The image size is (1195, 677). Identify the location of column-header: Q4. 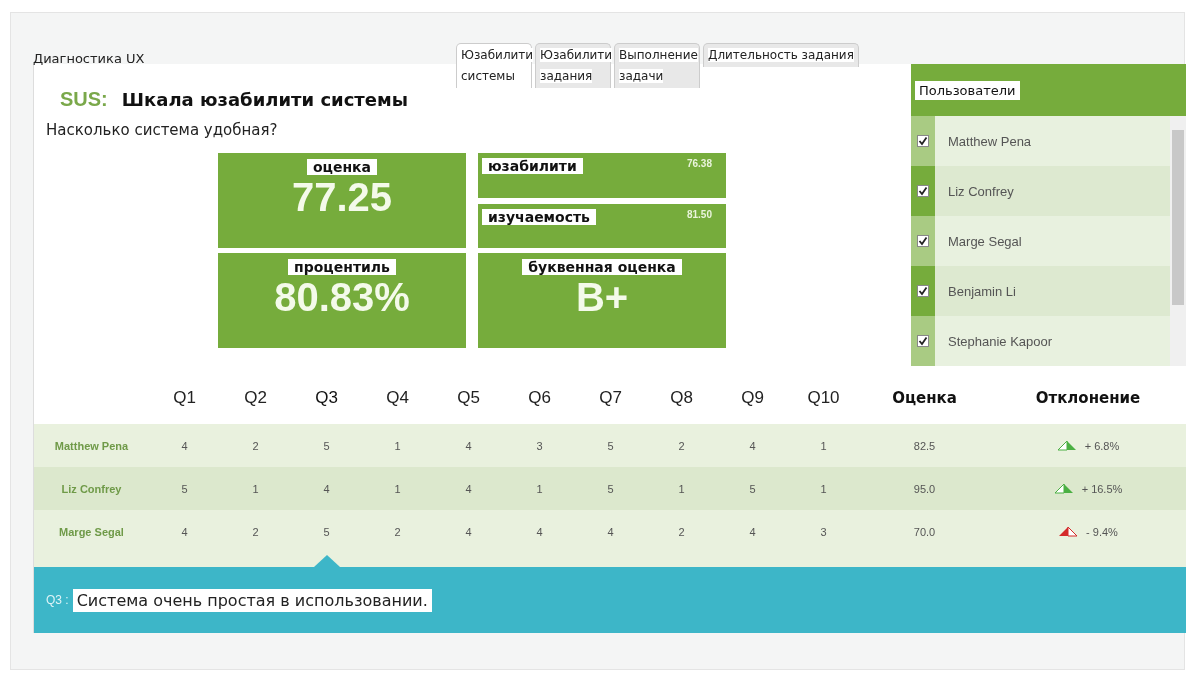
(397, 398).